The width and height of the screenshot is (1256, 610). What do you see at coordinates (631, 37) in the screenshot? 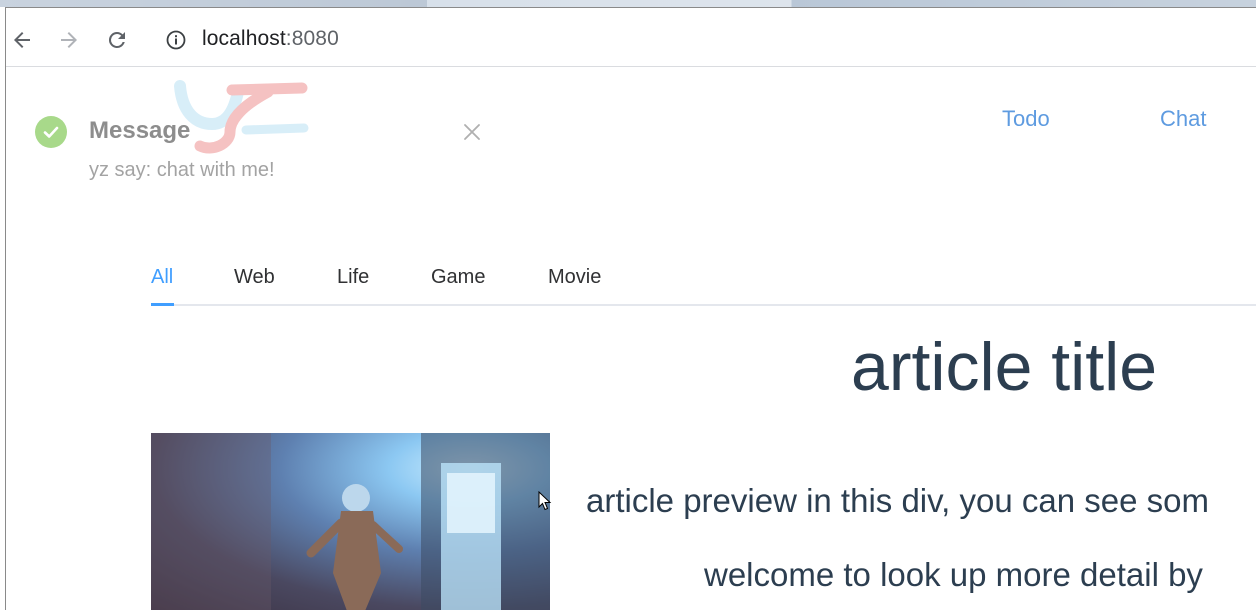
I see `browser-toolbar: localhost:8080` at bounding box center [631, 37].